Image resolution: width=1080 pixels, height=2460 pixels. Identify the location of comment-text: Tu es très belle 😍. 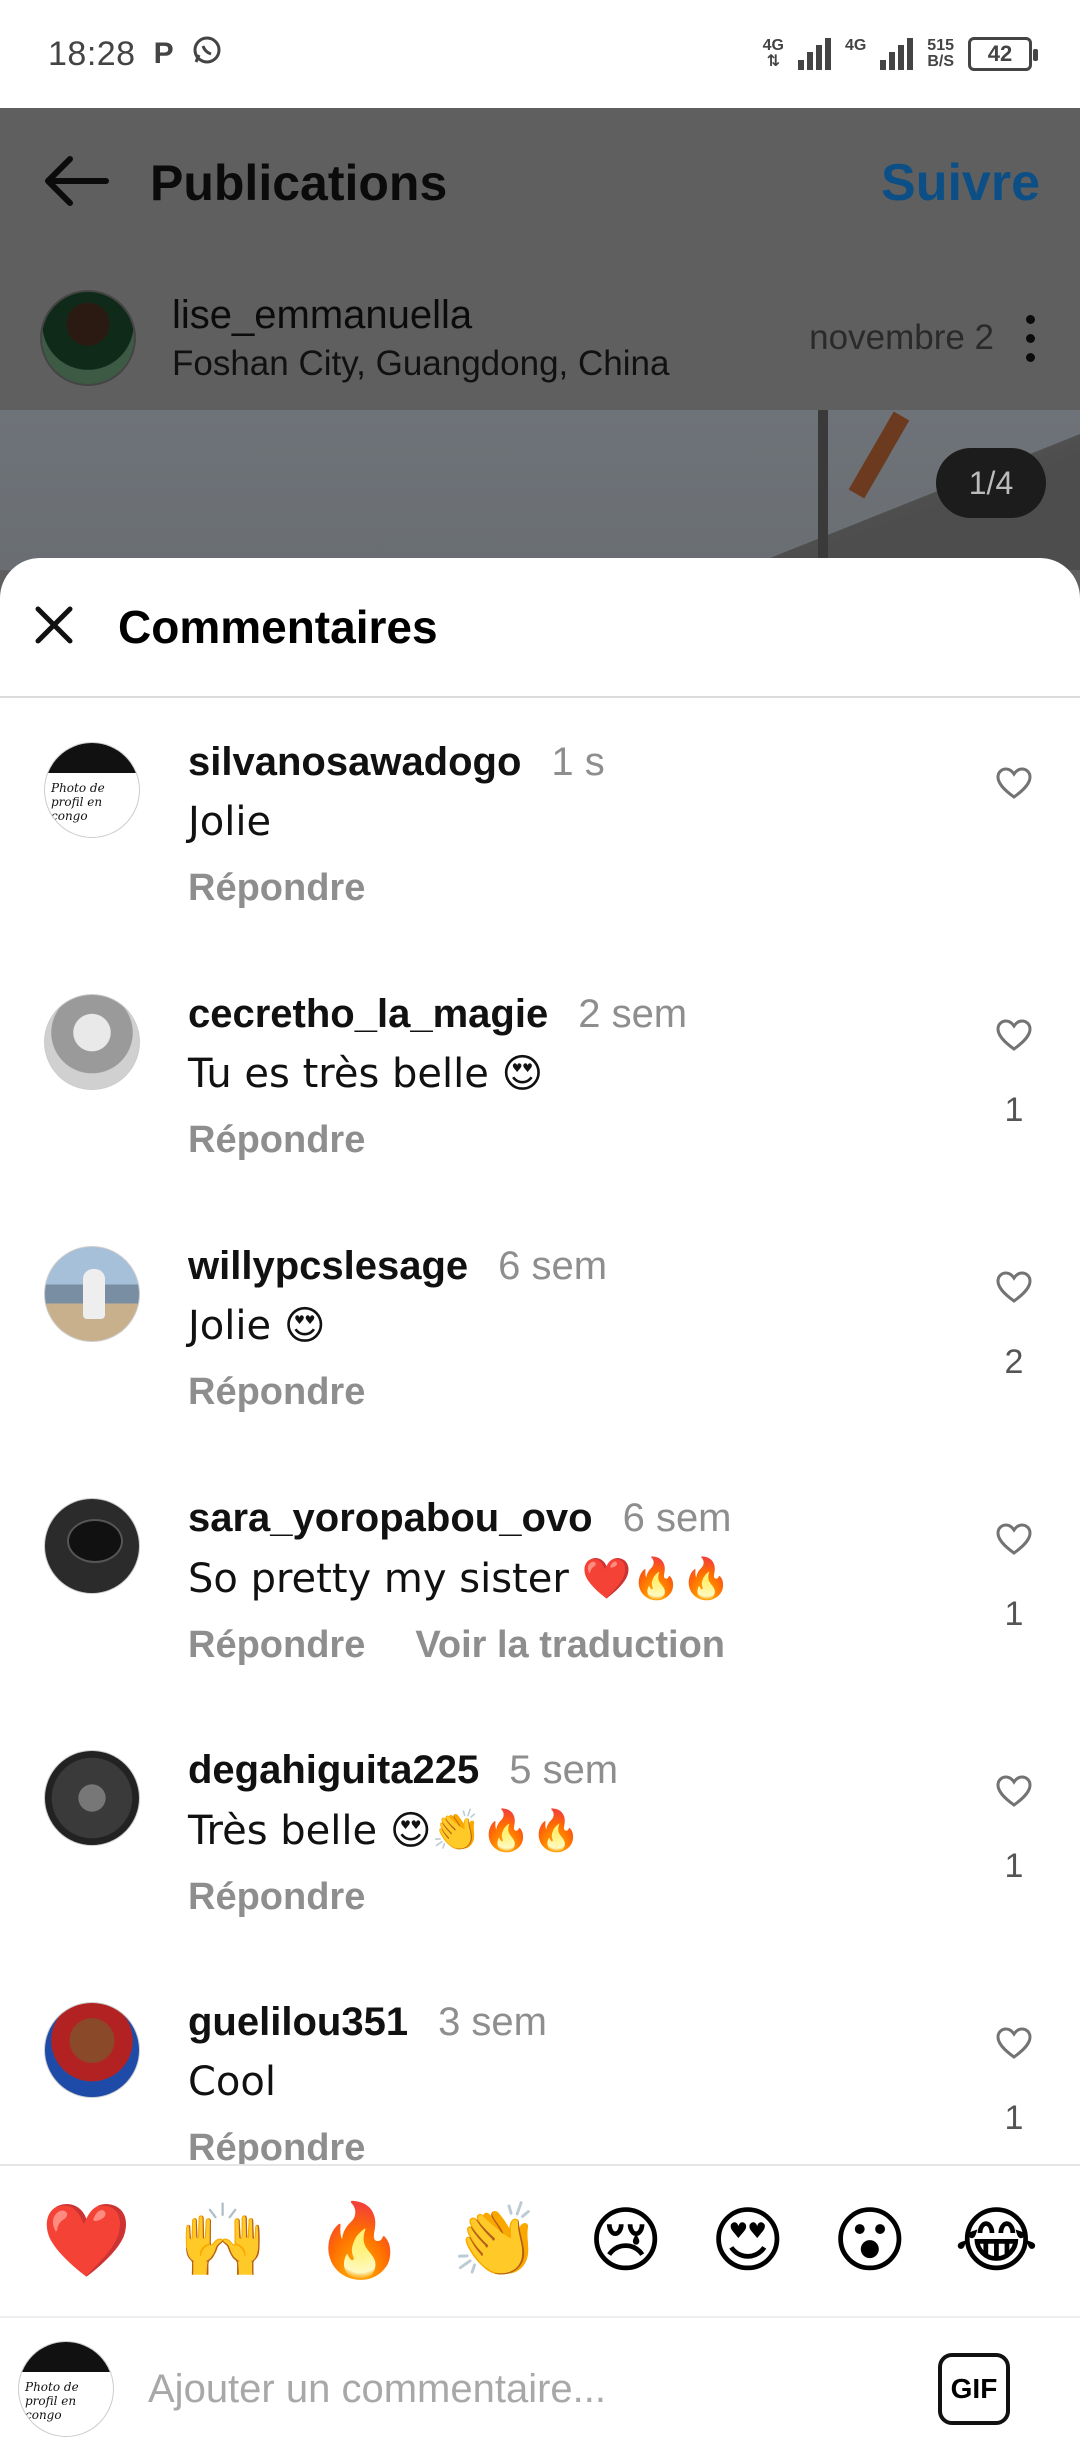
(366, 1074).